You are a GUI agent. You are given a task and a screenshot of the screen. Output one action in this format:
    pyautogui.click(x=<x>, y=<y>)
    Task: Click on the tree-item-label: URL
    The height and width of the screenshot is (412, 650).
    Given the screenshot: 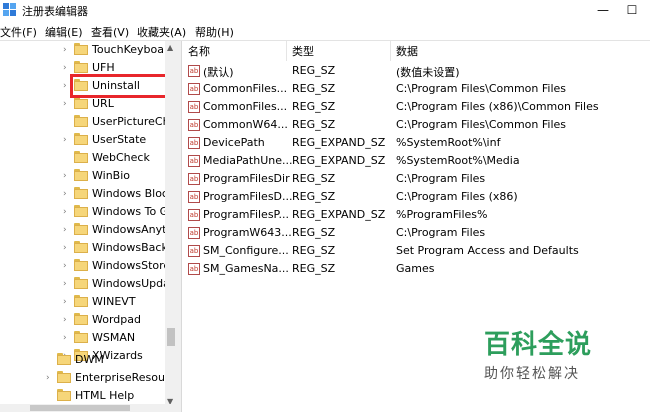 What is the action you would take?
    pyautogui.click(x=103, y=103)
    